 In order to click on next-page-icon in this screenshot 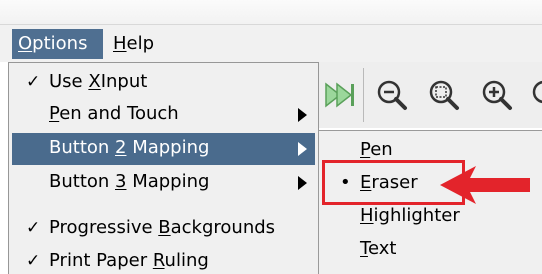, I will do `click(339, 95)`.